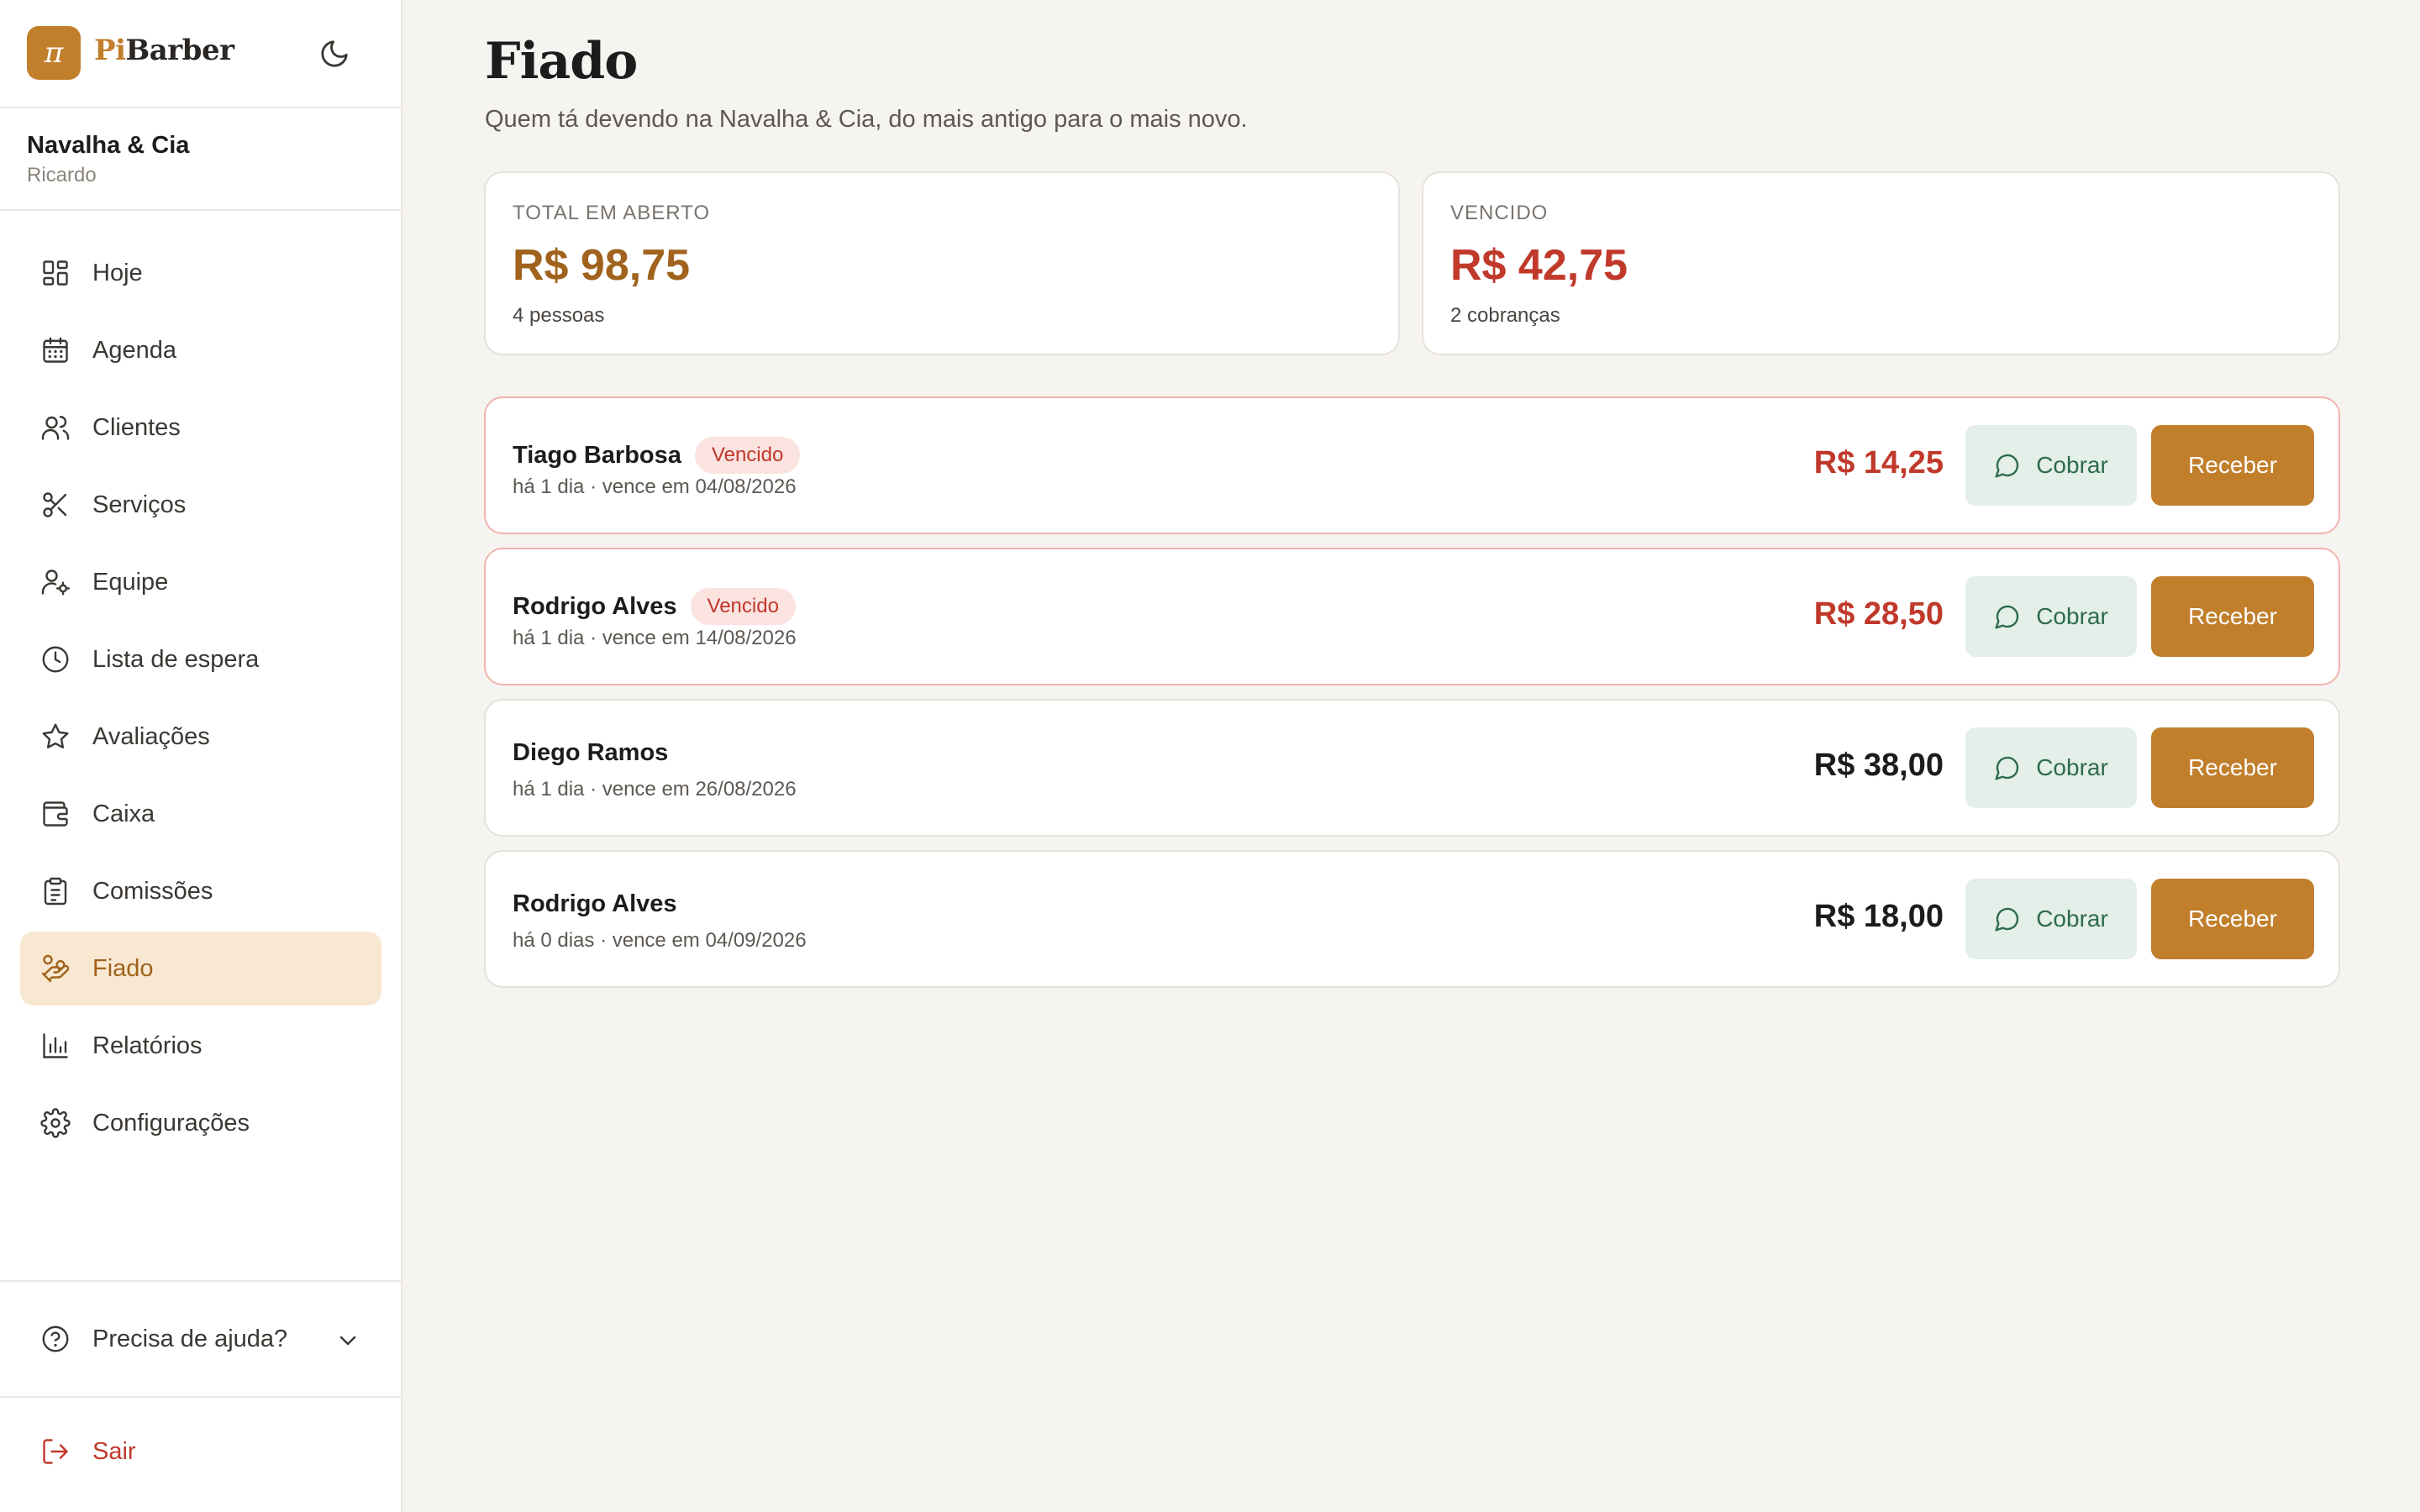 The image size is (2420, 1512). Describe the element at coordinates (190, 1338) in the screenshot. I see `help-label: Precisa de ajuda?` at that location.